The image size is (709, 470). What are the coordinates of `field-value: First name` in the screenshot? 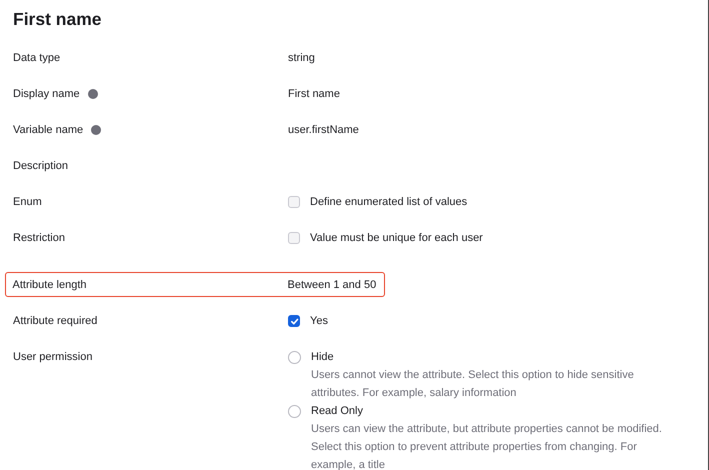 It's located at (314, 94).